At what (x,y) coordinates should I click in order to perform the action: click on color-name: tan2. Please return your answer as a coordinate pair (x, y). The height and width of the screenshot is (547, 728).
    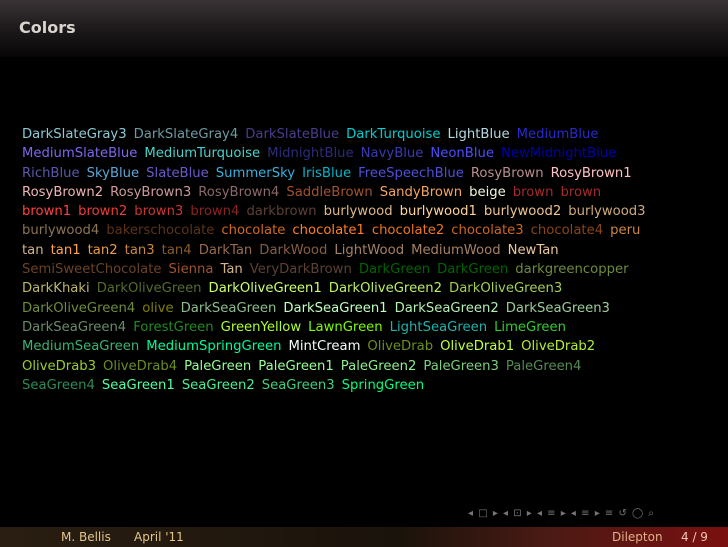
    Looking at the image, I should click on (102, 250).